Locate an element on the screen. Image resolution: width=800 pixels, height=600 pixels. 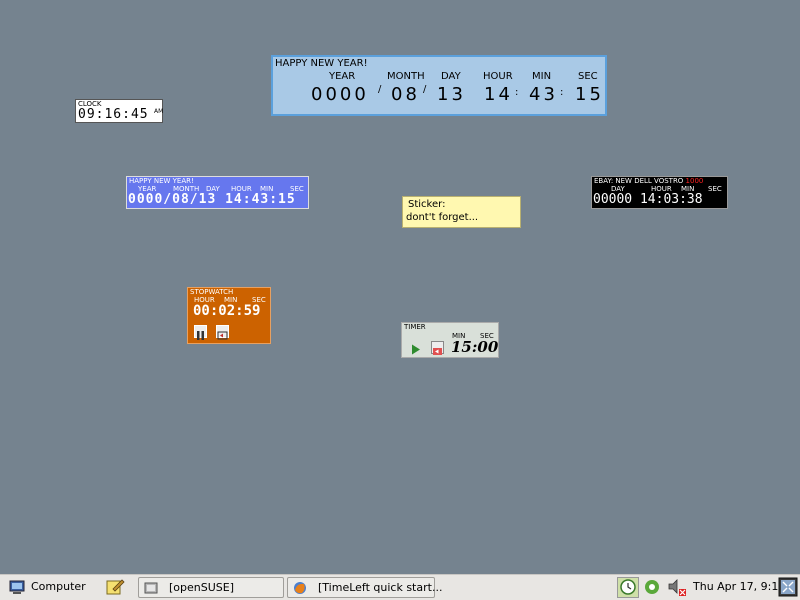
label-min: MIN is located at coordinates (542, 76).